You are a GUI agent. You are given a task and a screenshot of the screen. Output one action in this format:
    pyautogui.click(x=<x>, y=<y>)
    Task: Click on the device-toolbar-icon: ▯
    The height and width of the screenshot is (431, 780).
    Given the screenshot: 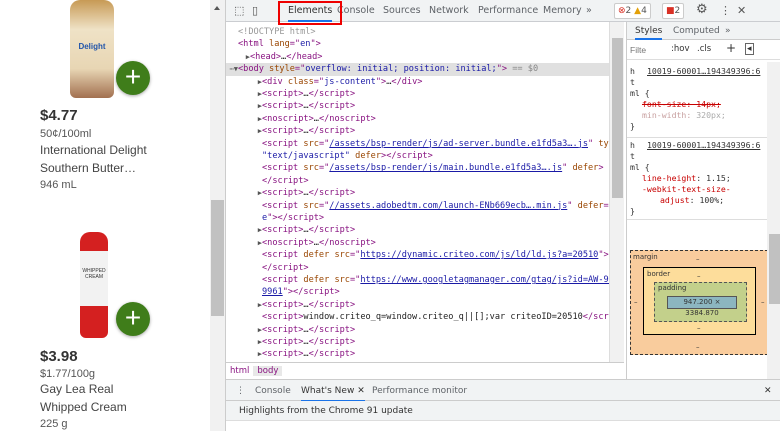 What is the action you would take?
    pyautogui.click(x=255, y=10)
    